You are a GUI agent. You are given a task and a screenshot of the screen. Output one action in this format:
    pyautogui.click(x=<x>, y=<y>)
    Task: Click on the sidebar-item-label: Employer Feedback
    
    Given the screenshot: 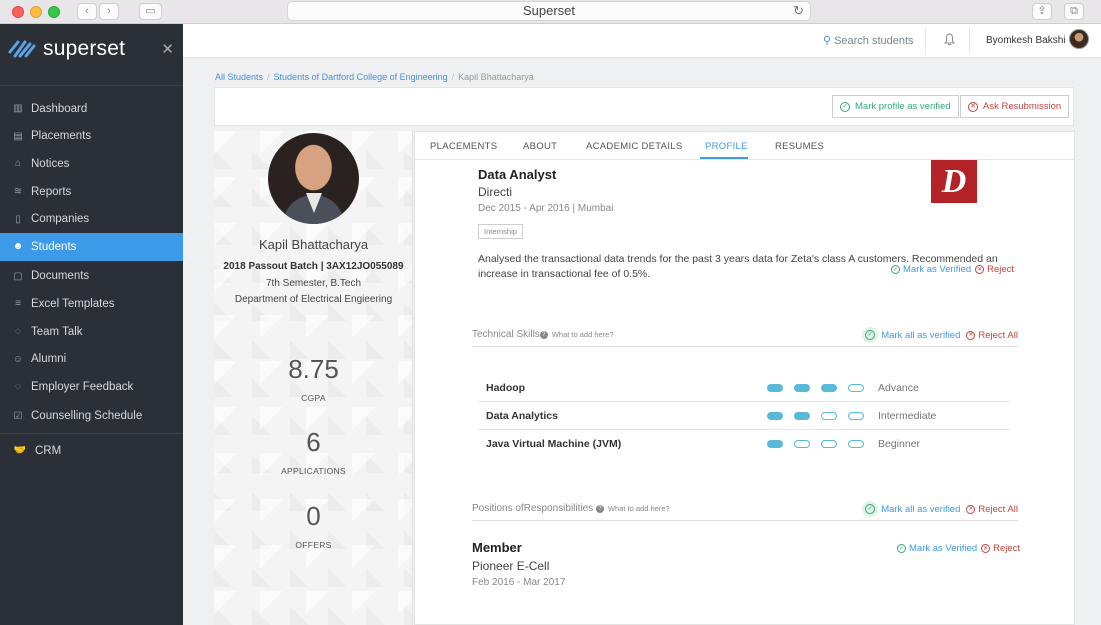 What is the action you would take?
    pyautogui.click(x=82, y=386)
    